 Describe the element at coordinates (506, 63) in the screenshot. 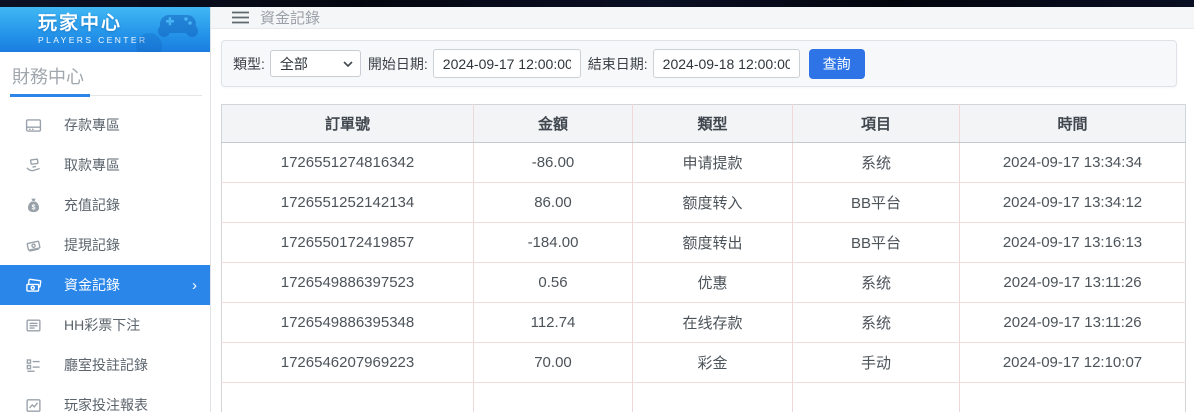

I see `start-date-input` at that location.